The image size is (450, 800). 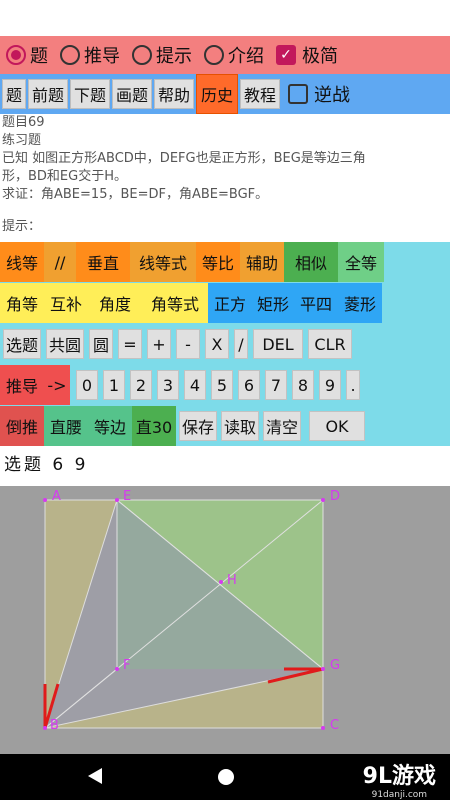 I want to click on point-e, so click(x=117, y=500).